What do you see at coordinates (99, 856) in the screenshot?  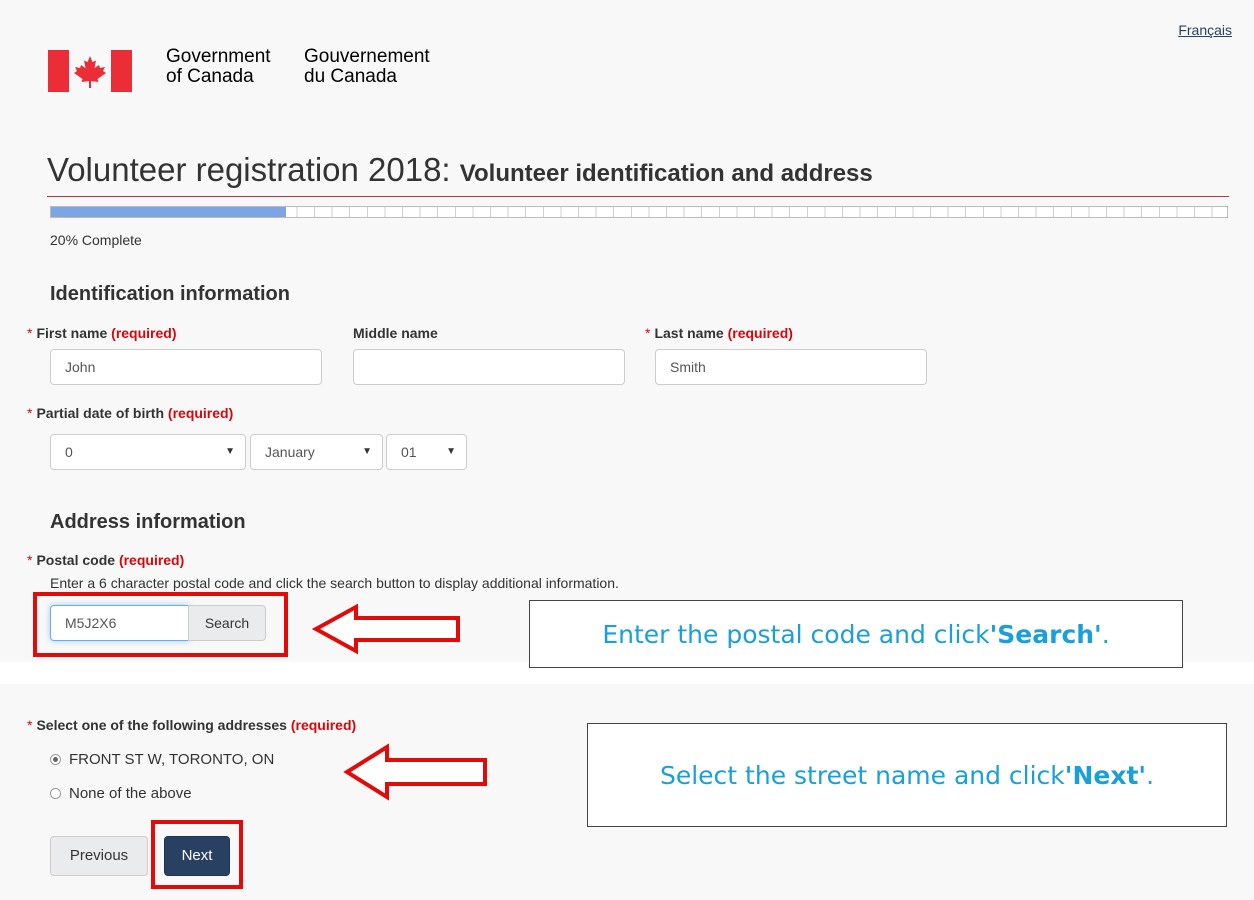 I see `previous-button: Previous` at bounding box center [99, 856].